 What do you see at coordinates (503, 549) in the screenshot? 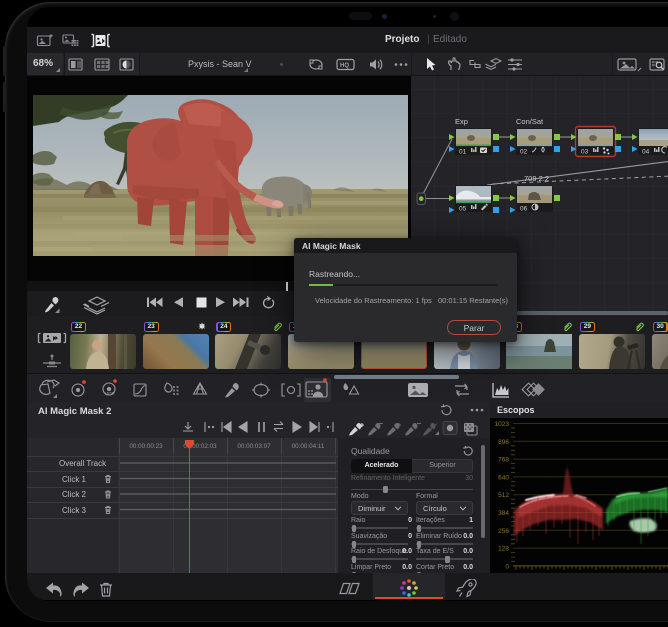
I see `svg-text: 128` at bounding box center [503, 549].